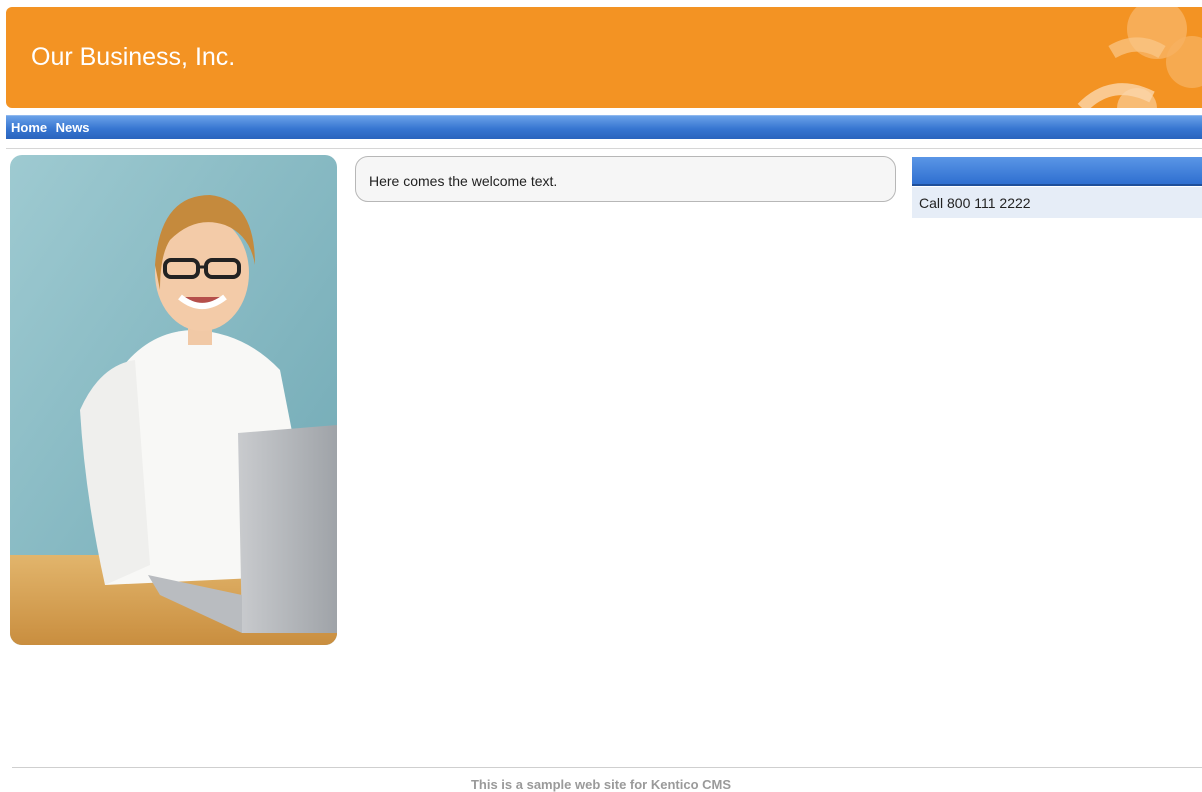 Image resolution: width=1202 pixels, height=792 pixels. Describe the element at coordinates (133, 57) in the screenshot. I see `site-title: Our Business, Inc.` at that location.